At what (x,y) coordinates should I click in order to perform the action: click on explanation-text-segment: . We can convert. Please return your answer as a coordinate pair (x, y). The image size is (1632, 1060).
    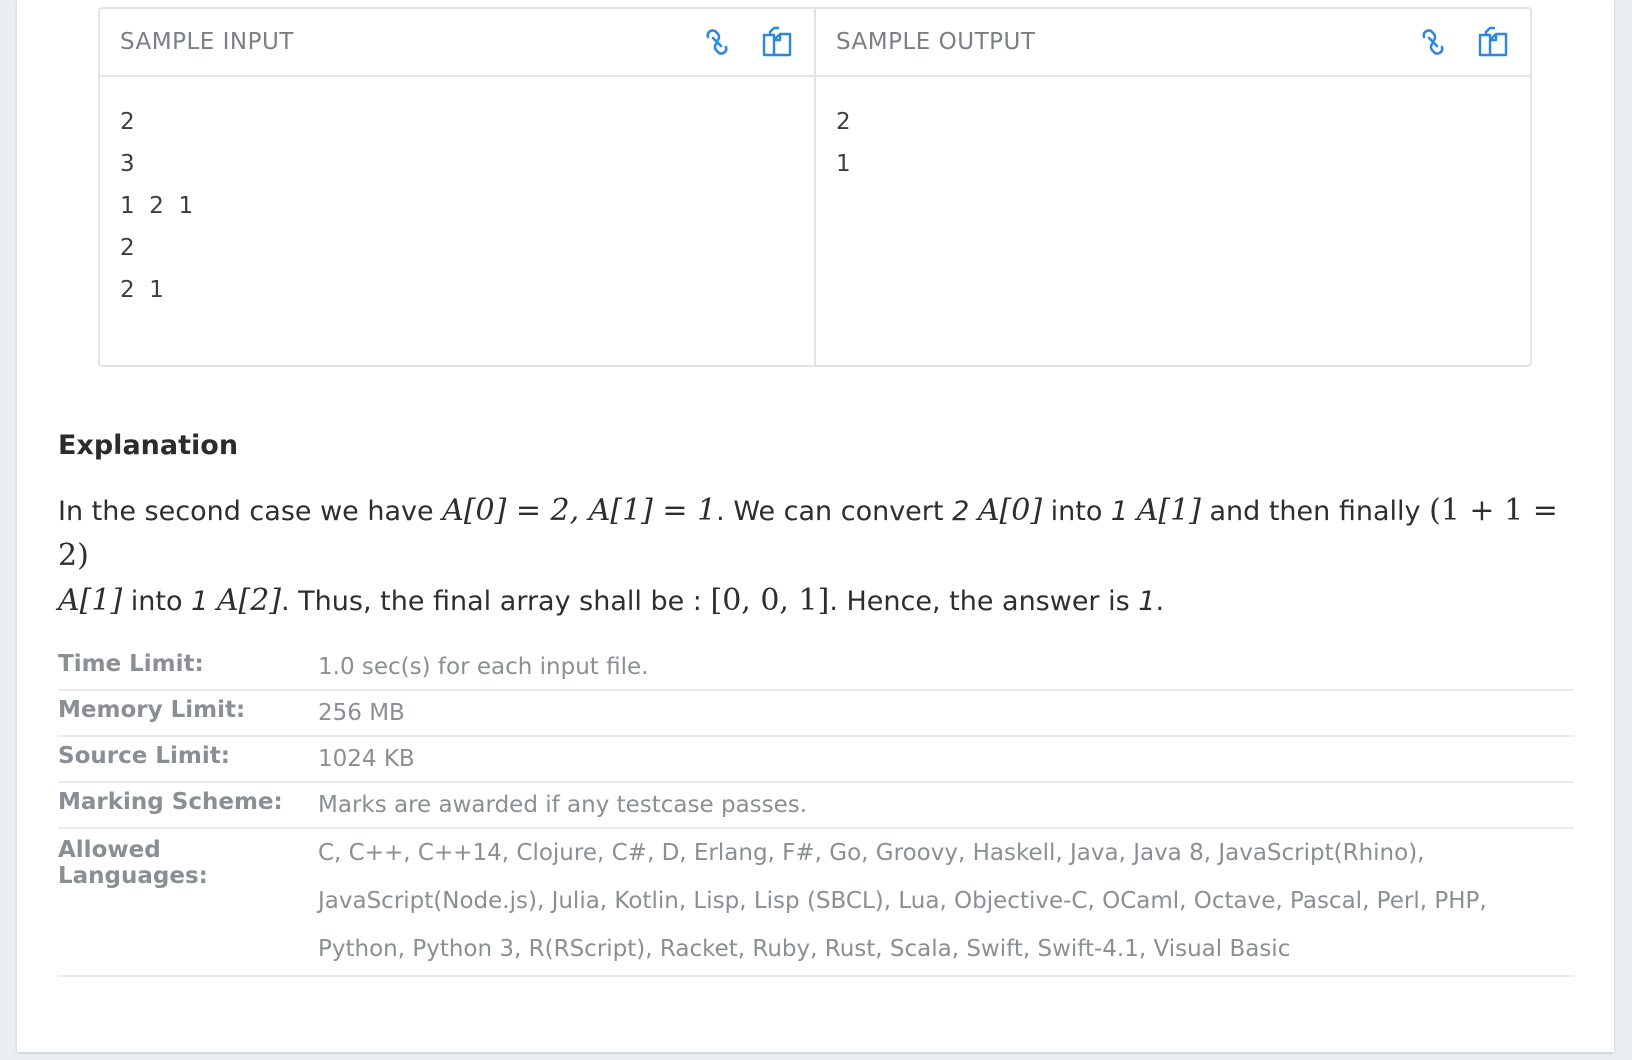
    Looking at the image, I should click on (834, 511).